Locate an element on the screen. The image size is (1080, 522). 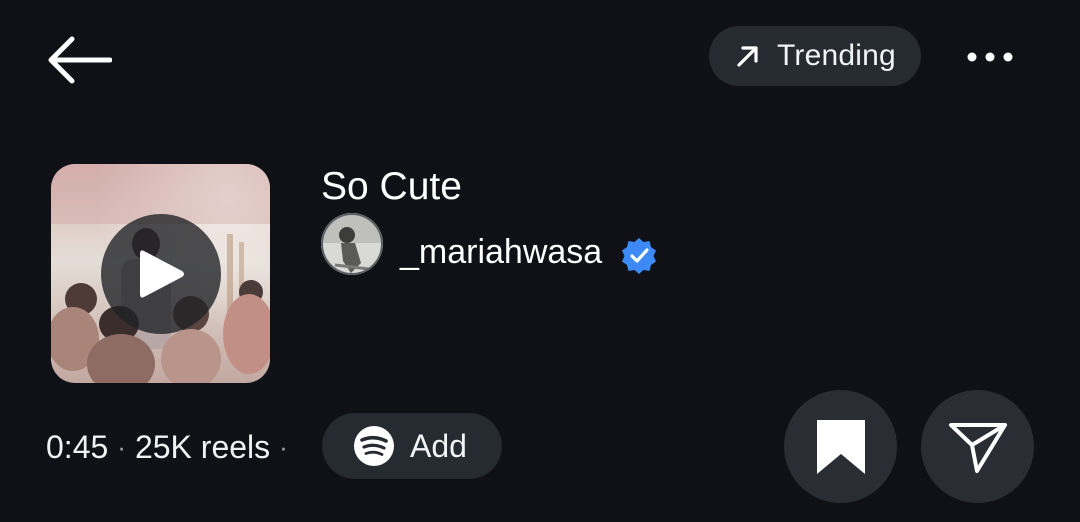
play-overlay is located at coordinates (161, 274).